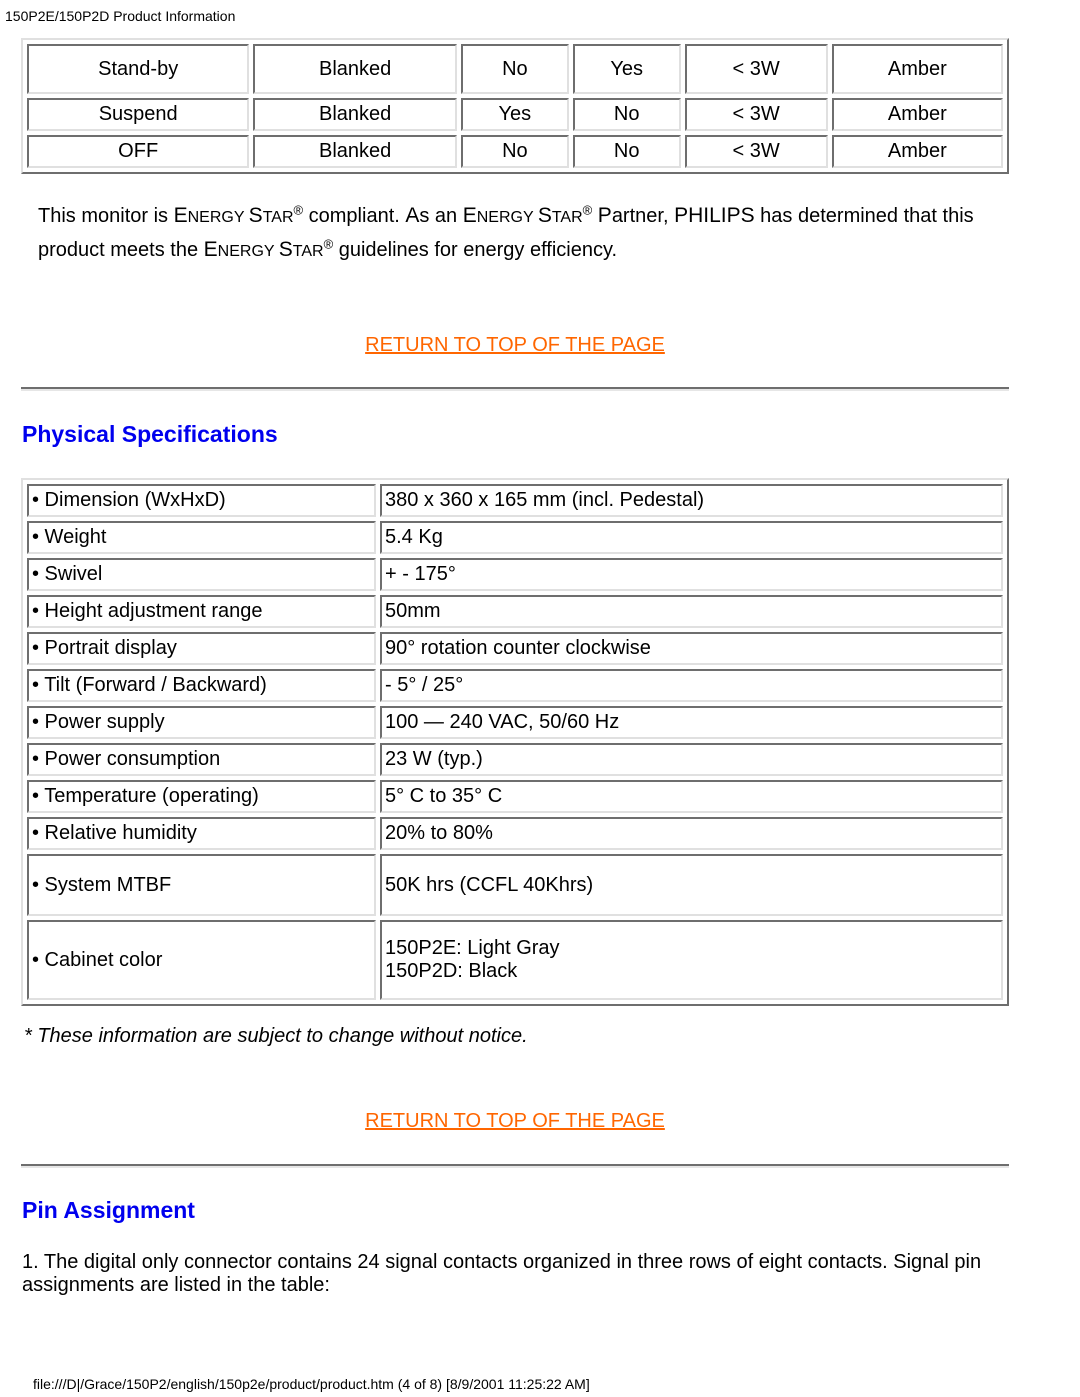 Image resolution: width=1080 pixels, height=1397 pixels. Describe the element at coordinates (201, 537) in the screenshot. I see `spec-label: • Weight` at that location.